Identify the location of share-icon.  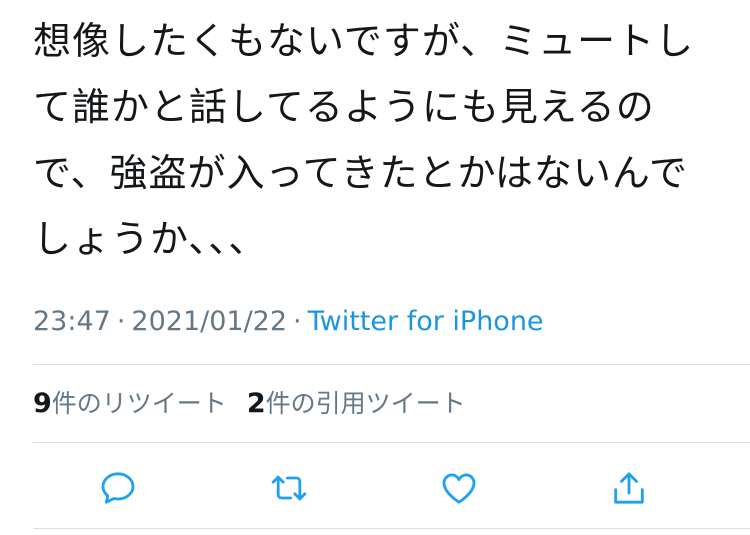
(629, 488).